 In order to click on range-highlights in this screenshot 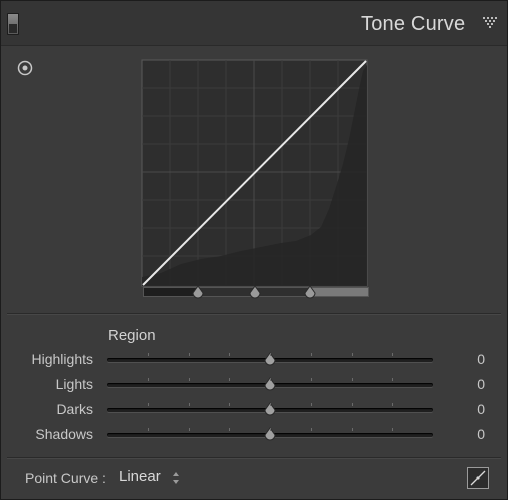, I will do `click(340, 292)`.